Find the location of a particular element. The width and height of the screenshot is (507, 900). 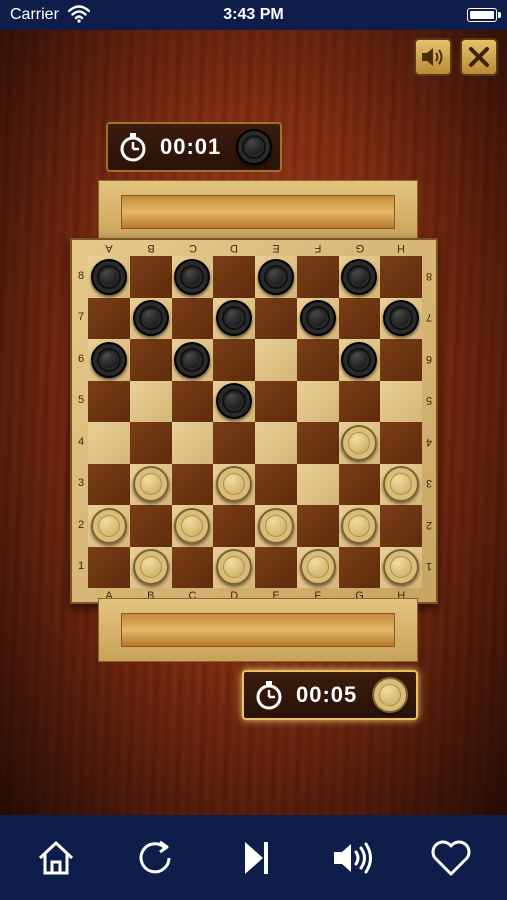

black-piece-indicator is located at coordinates (254, 147).